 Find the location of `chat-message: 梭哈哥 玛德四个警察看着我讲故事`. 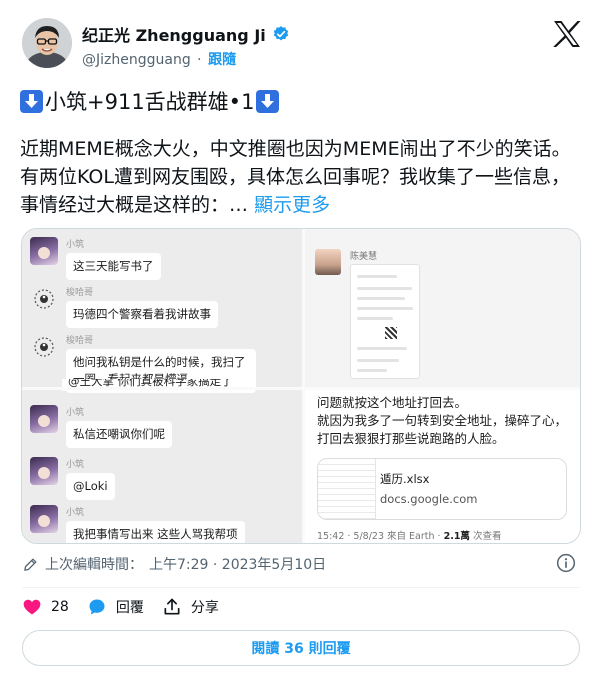

chat-message: 梭哈哥 玛德四个警察看着我讲故事 is located at coordinates (124, 306).